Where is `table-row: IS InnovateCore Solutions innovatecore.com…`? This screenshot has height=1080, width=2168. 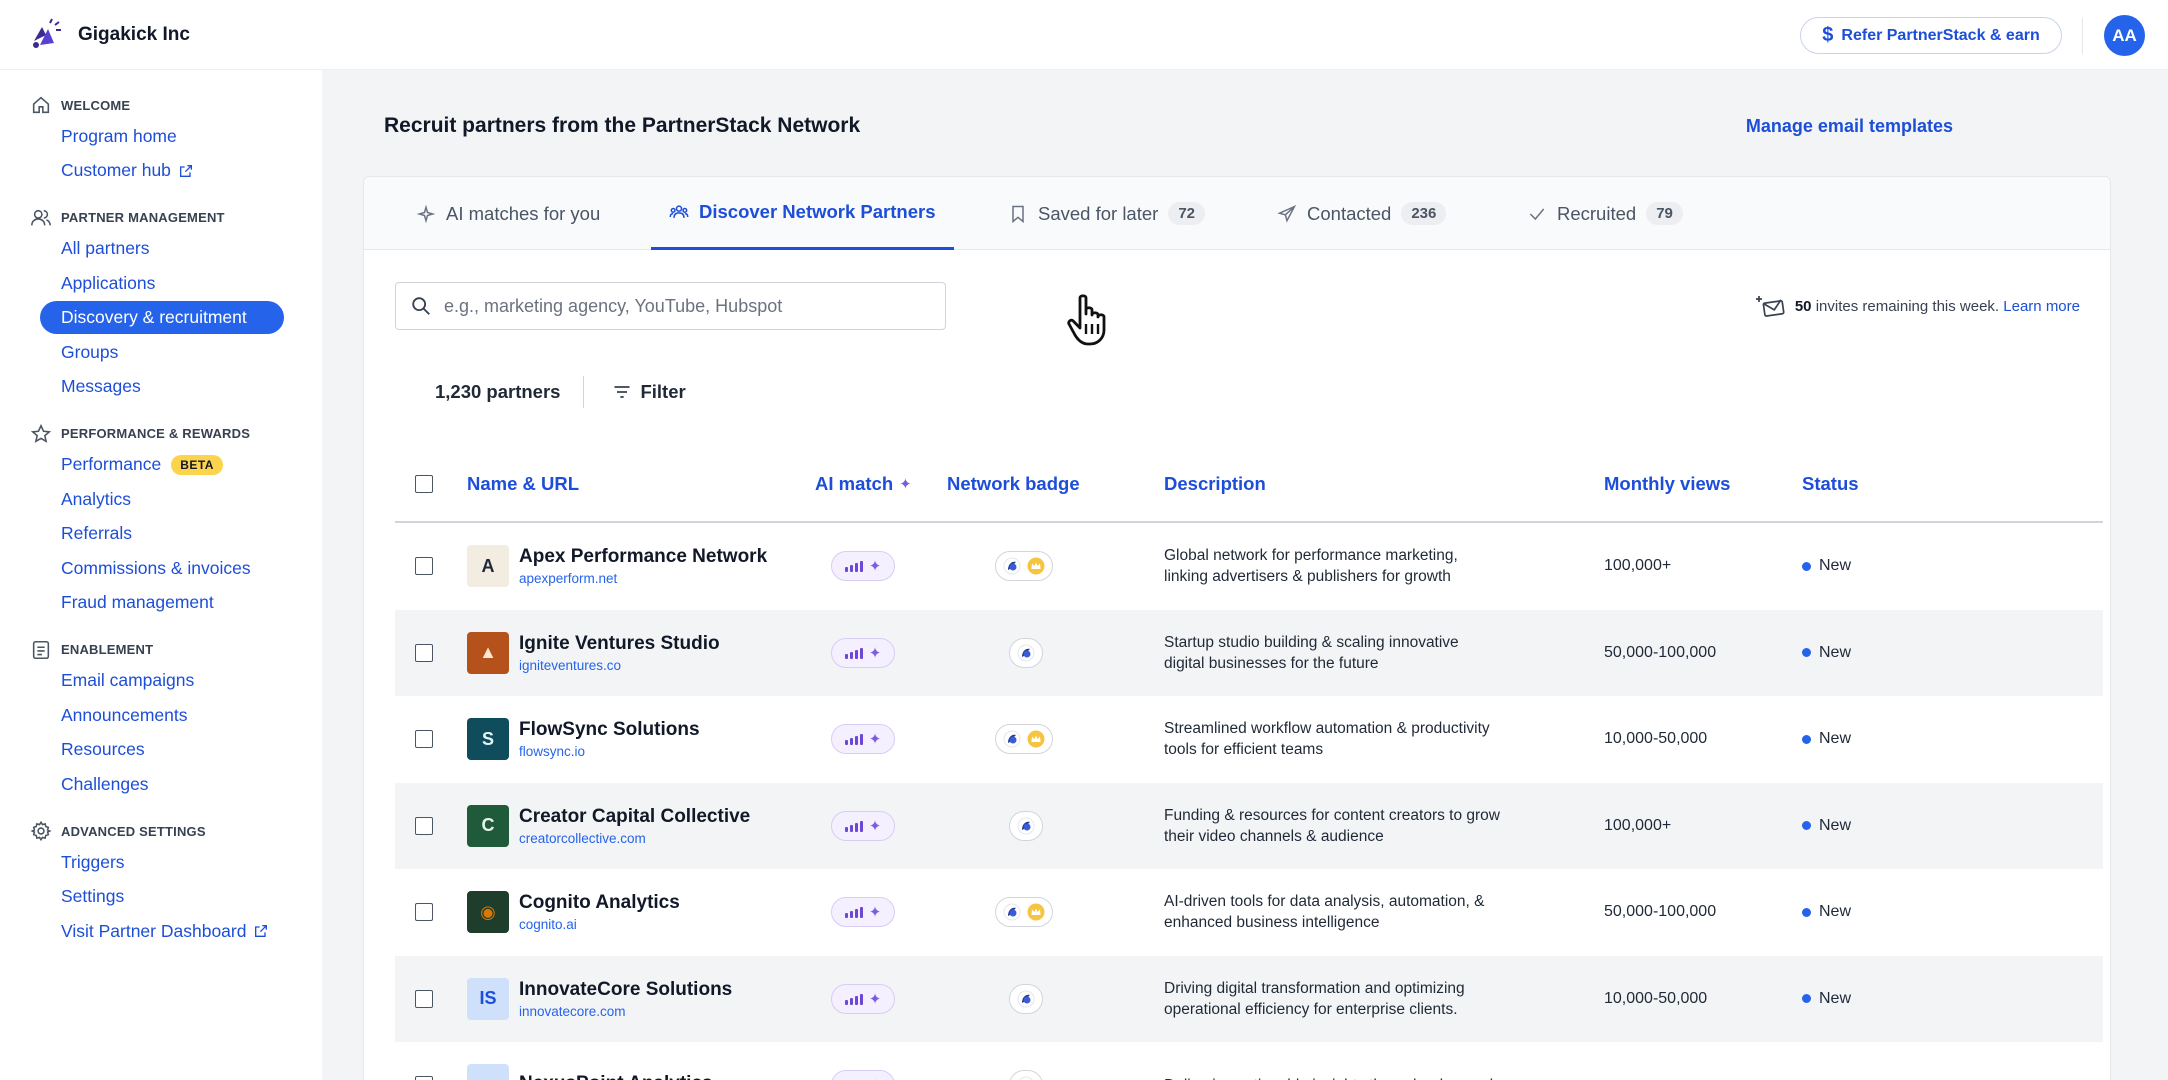 table-row: IS InnovateCore Solutions innovatecore.com… is located at coordinates (1249, 998).